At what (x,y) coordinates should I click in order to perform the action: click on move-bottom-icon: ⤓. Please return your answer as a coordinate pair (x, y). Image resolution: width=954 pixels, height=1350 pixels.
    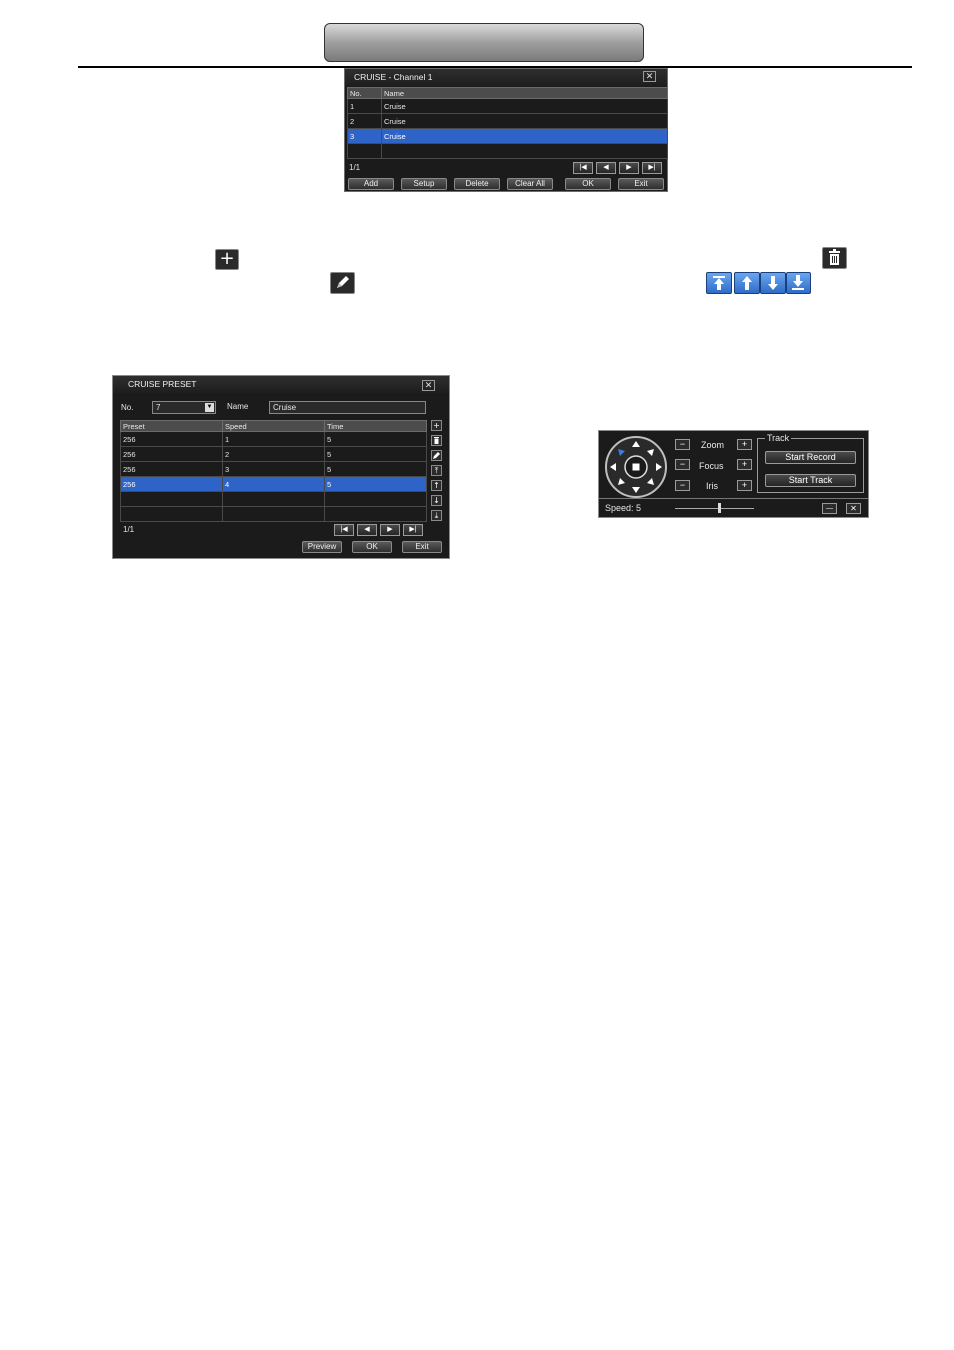
    Looking at the image, I should click on (436, 515).